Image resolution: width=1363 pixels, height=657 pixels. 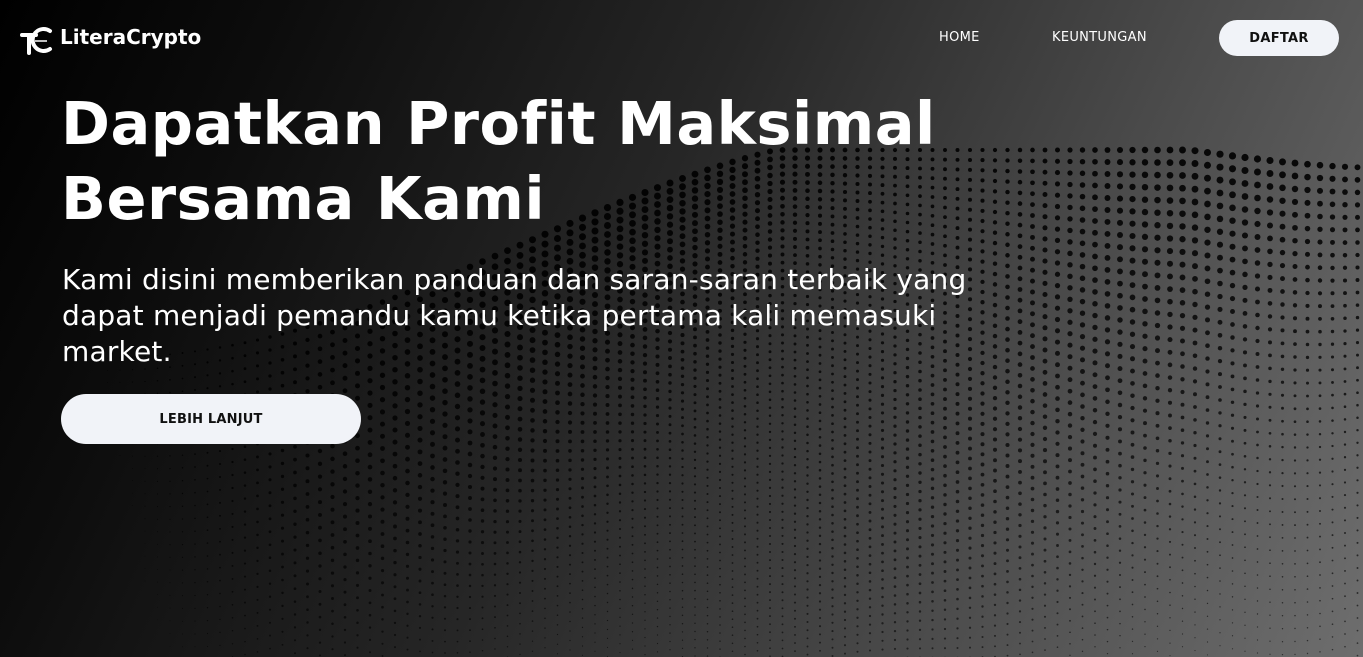 I want to click on nav-keuntungan-link: KEUNTUNGAN, so click(x=1099, y=37).